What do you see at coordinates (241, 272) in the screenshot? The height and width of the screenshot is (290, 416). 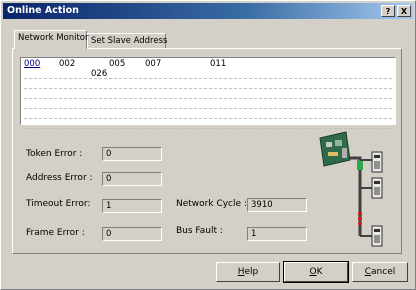 I see `help-mnemonic: H` at bounding box center [241, 272].